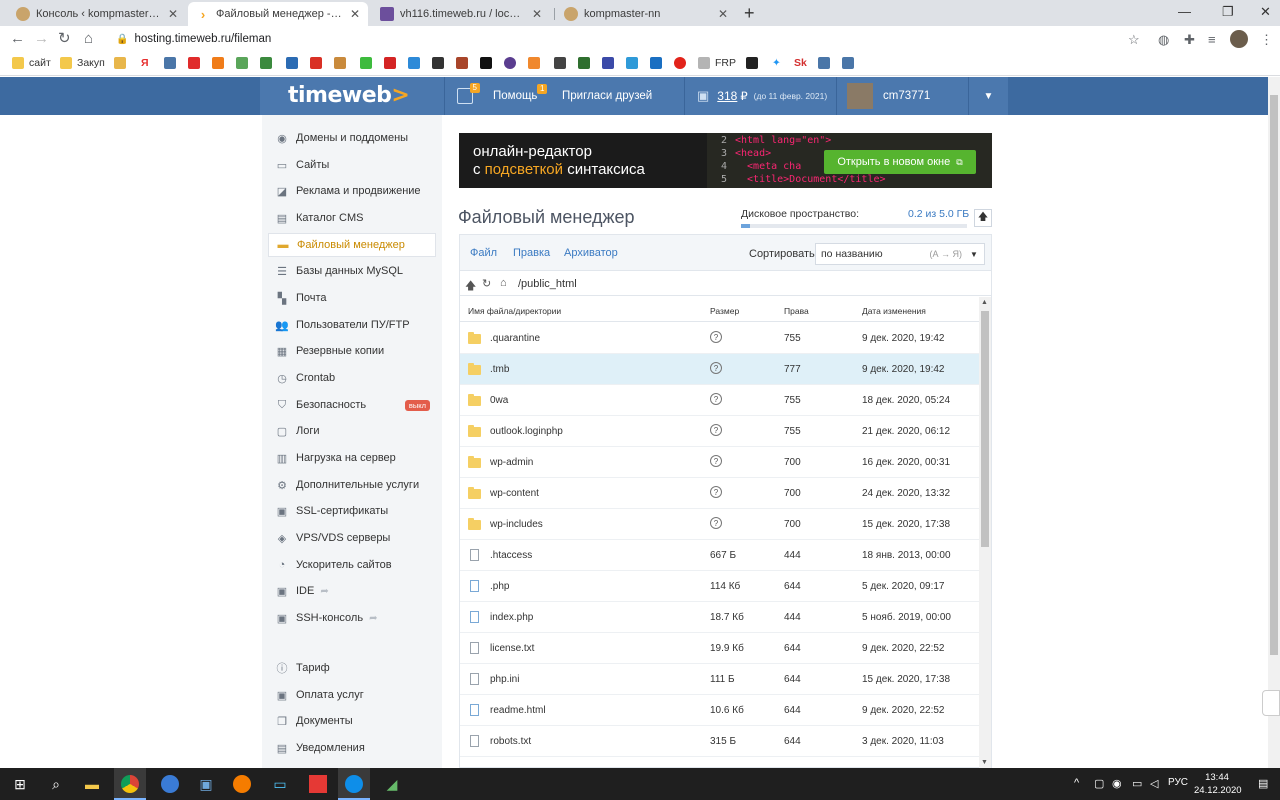 The height and width of the screenshot is (800, 1280). What do you see at coordinates (719, 462) in the screenshot?
I see `table-row: wp-admin? 700 16 дек. 2020, 00:31` at bounding box center [719, 462].